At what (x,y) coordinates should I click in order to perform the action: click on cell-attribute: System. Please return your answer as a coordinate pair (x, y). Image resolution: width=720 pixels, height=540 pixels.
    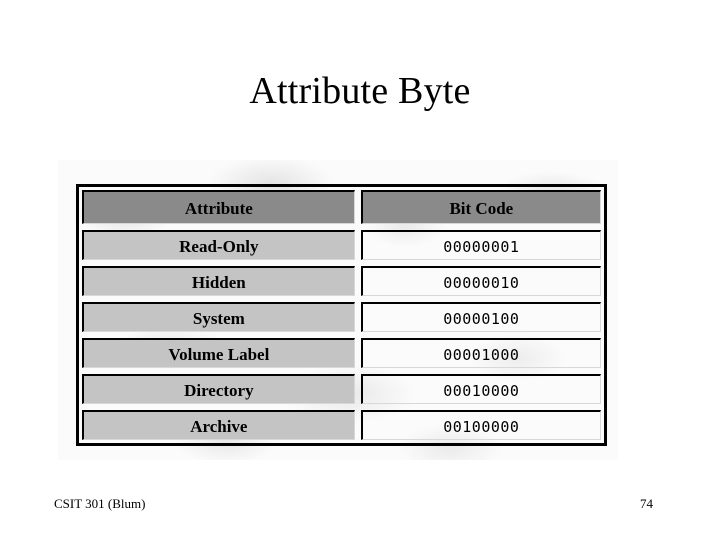
    Looking at the image, I should click on (218, 317).